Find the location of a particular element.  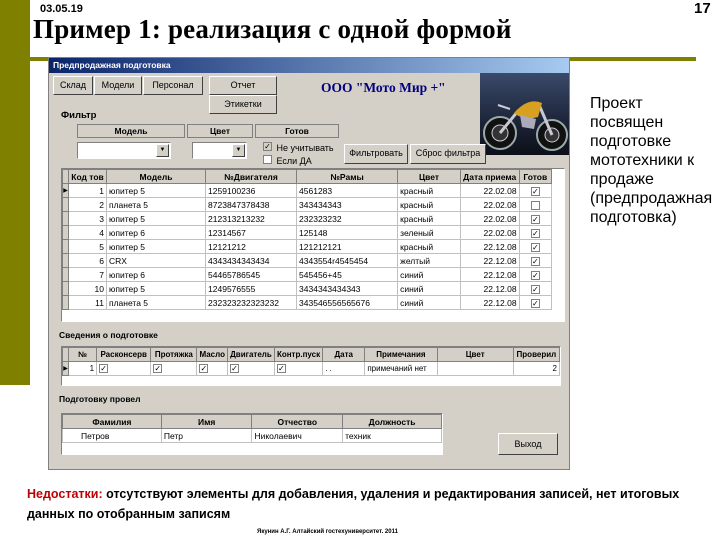

code-cell: 1 is located at coordinates (87, 190).